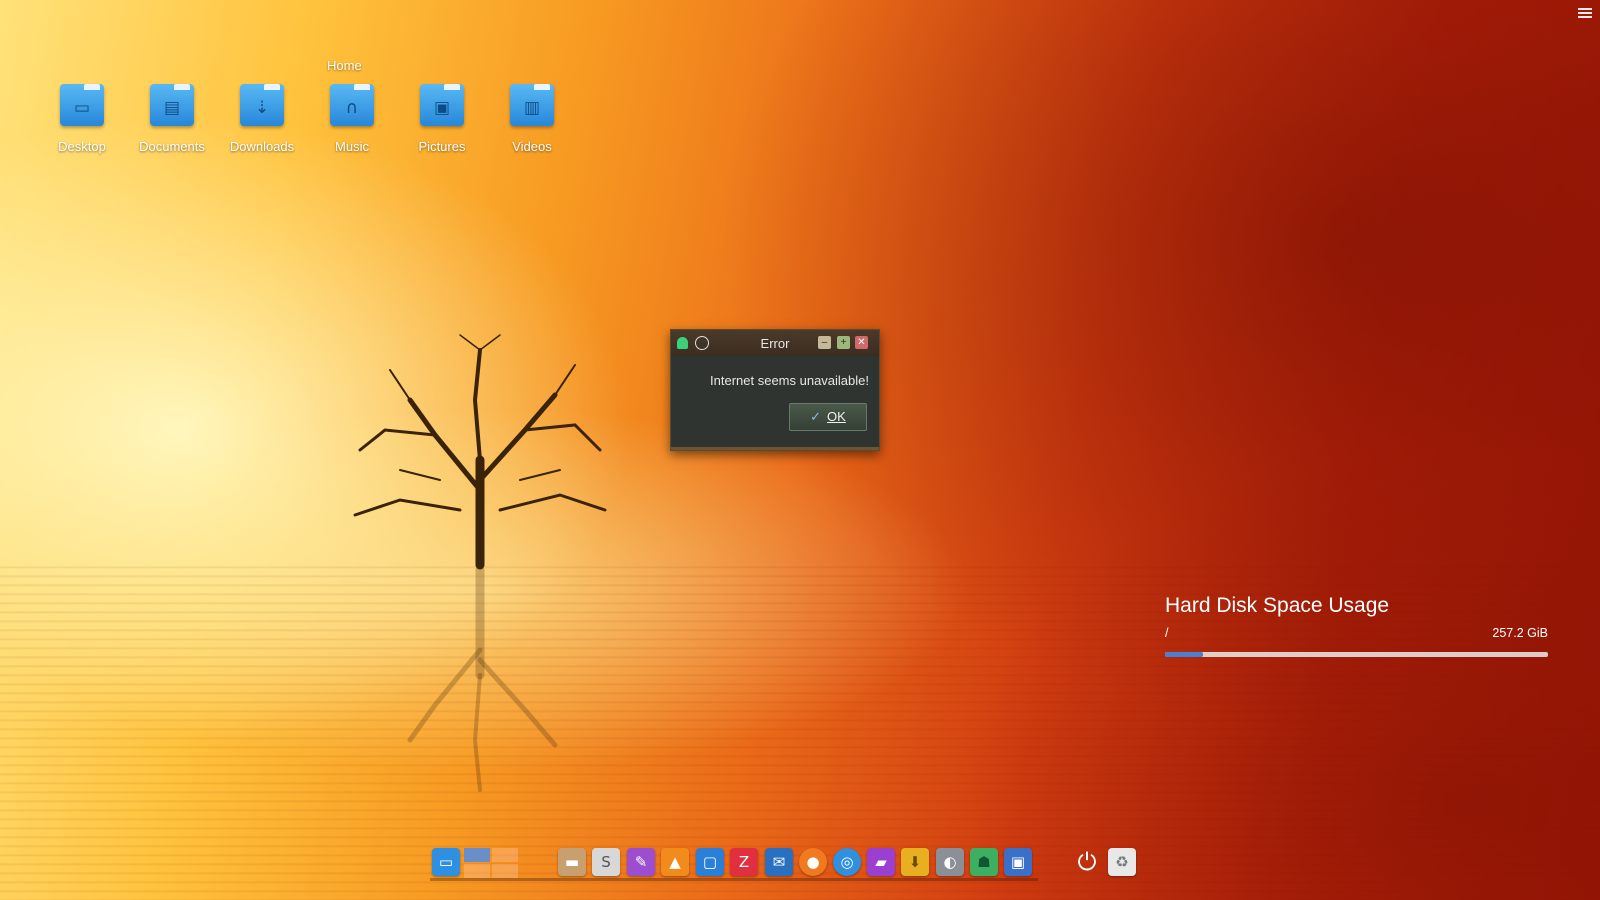 The width and height of the screenshot is (1600, 900). Describe the element at coordinates (82, 146) in the screenshot. I see `desktop-icon-label: Desktop` at that location.